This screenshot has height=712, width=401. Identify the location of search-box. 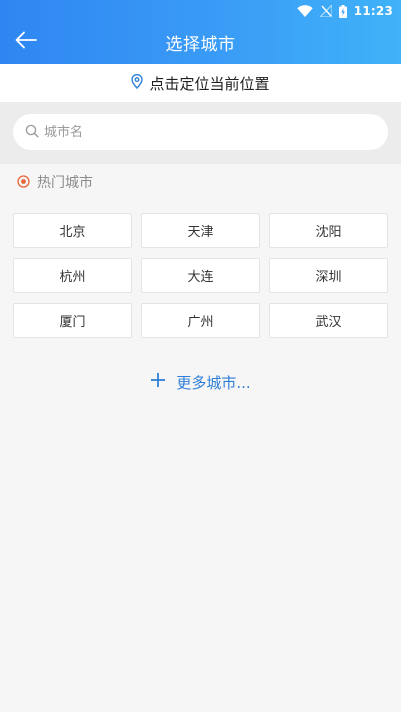
(200, 132).